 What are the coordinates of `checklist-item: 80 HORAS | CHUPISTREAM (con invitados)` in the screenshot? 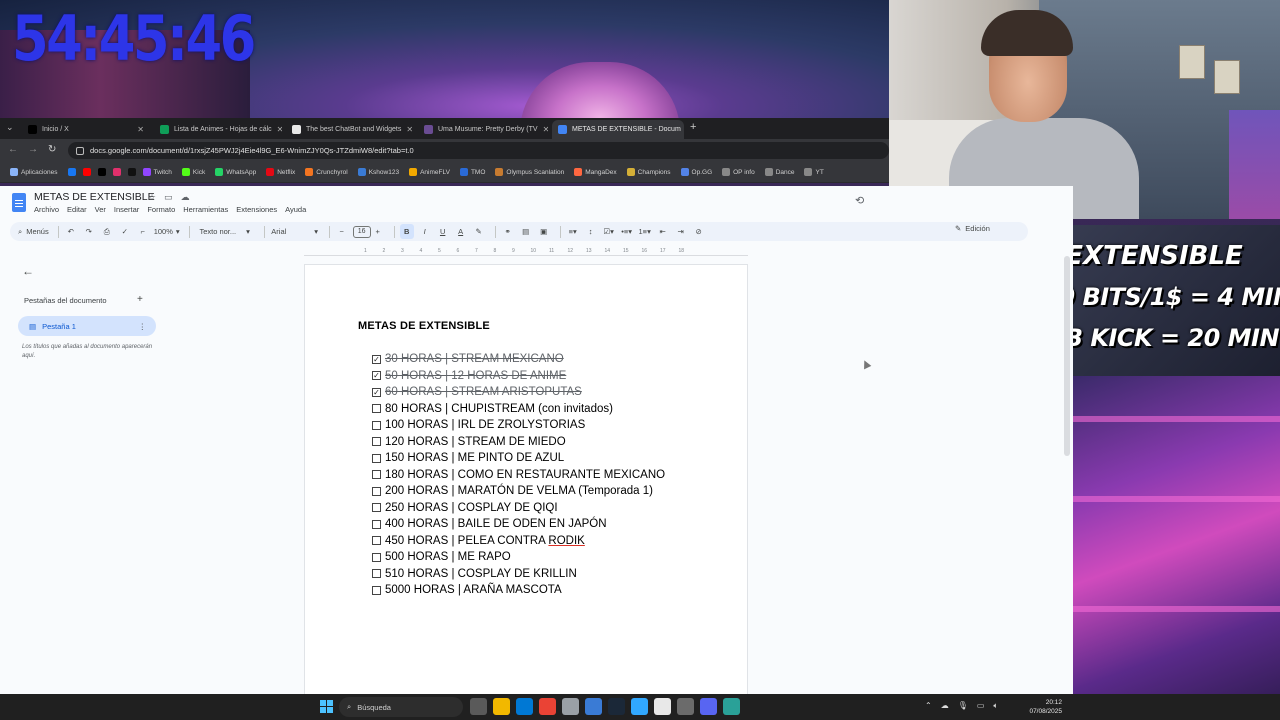 It's located at (518, 409).